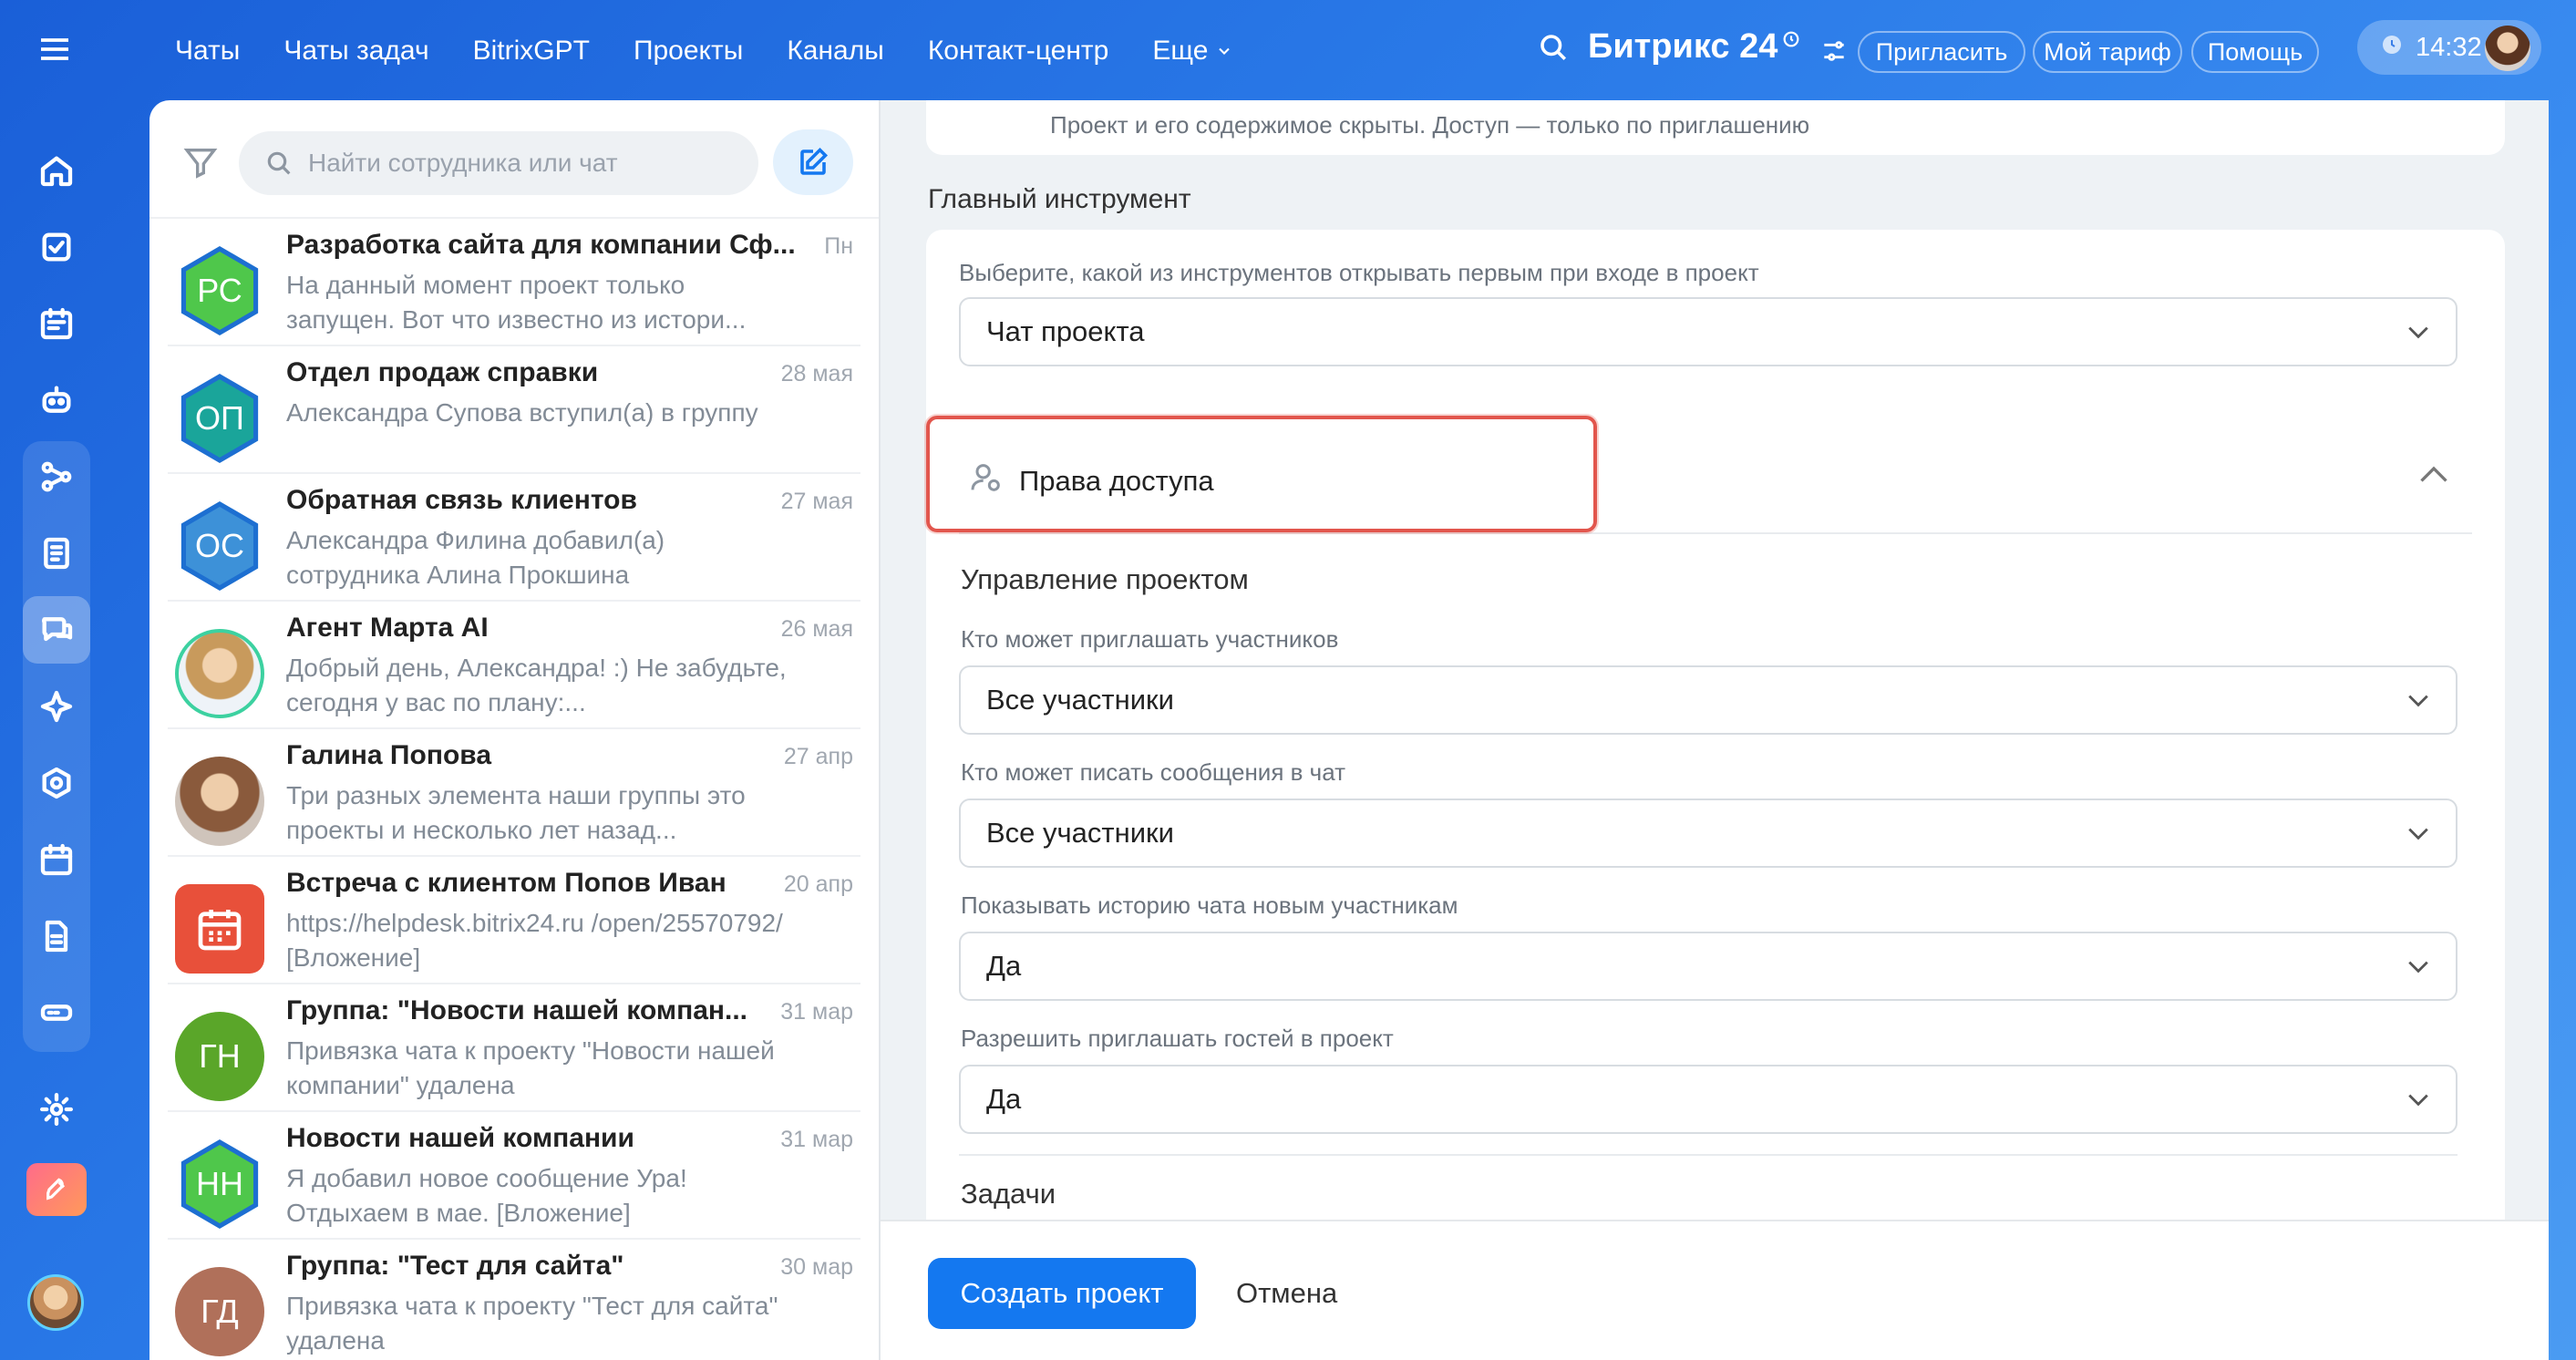 The width and height of the screenshot is (2576, 1360). Describe the element at coordinates (56, 936) in the screenshot. I see `file-icon` at that location.